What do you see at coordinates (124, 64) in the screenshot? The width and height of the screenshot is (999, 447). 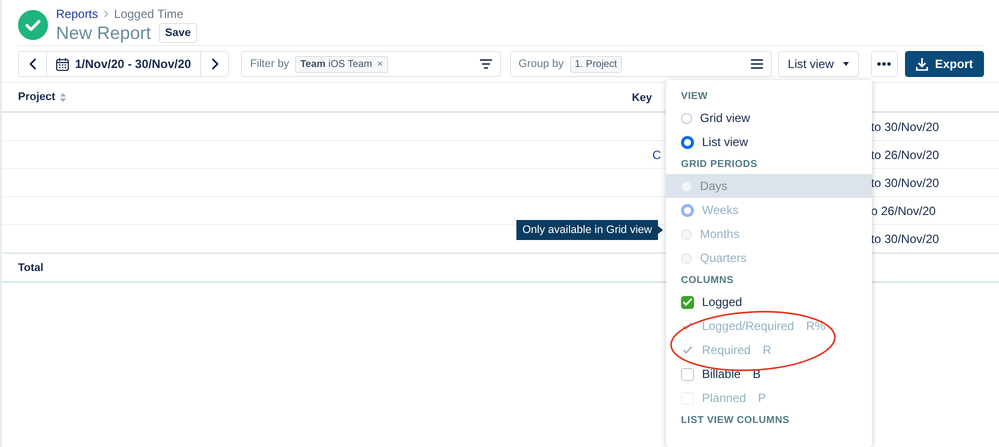 I see `date-range-button: 1/Nov/20 - 30/Nov/20` at bounding box center [124, 64].